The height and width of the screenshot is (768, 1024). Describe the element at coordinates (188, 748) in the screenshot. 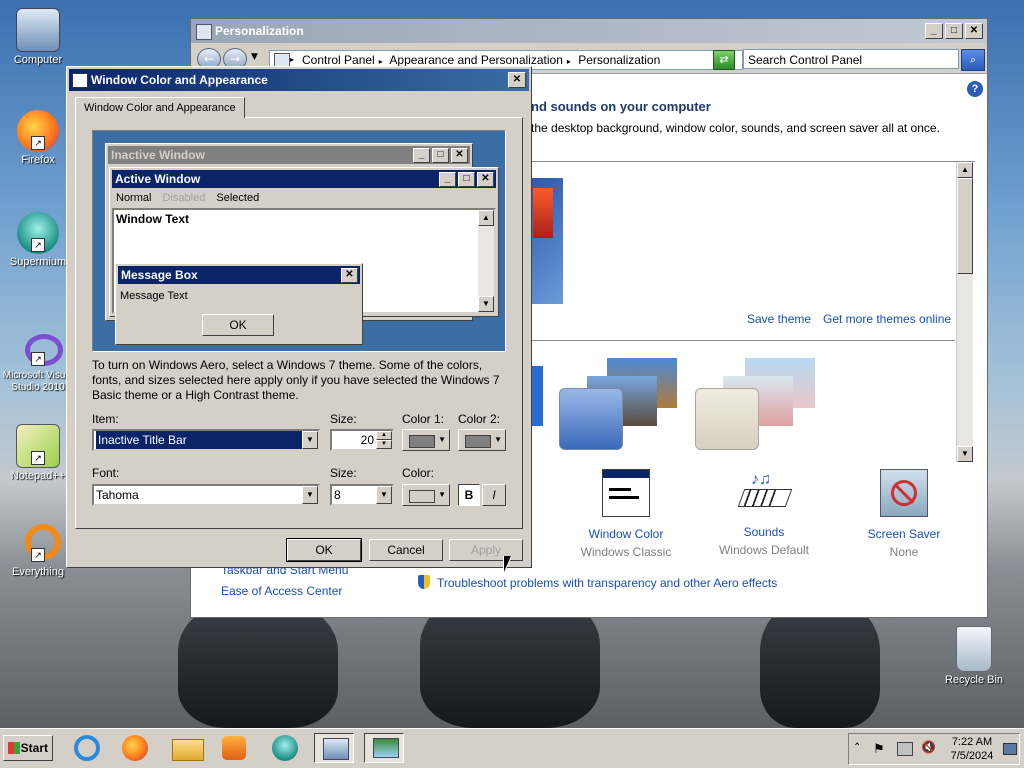

I see `taskbar-explorer-icon` at that location.